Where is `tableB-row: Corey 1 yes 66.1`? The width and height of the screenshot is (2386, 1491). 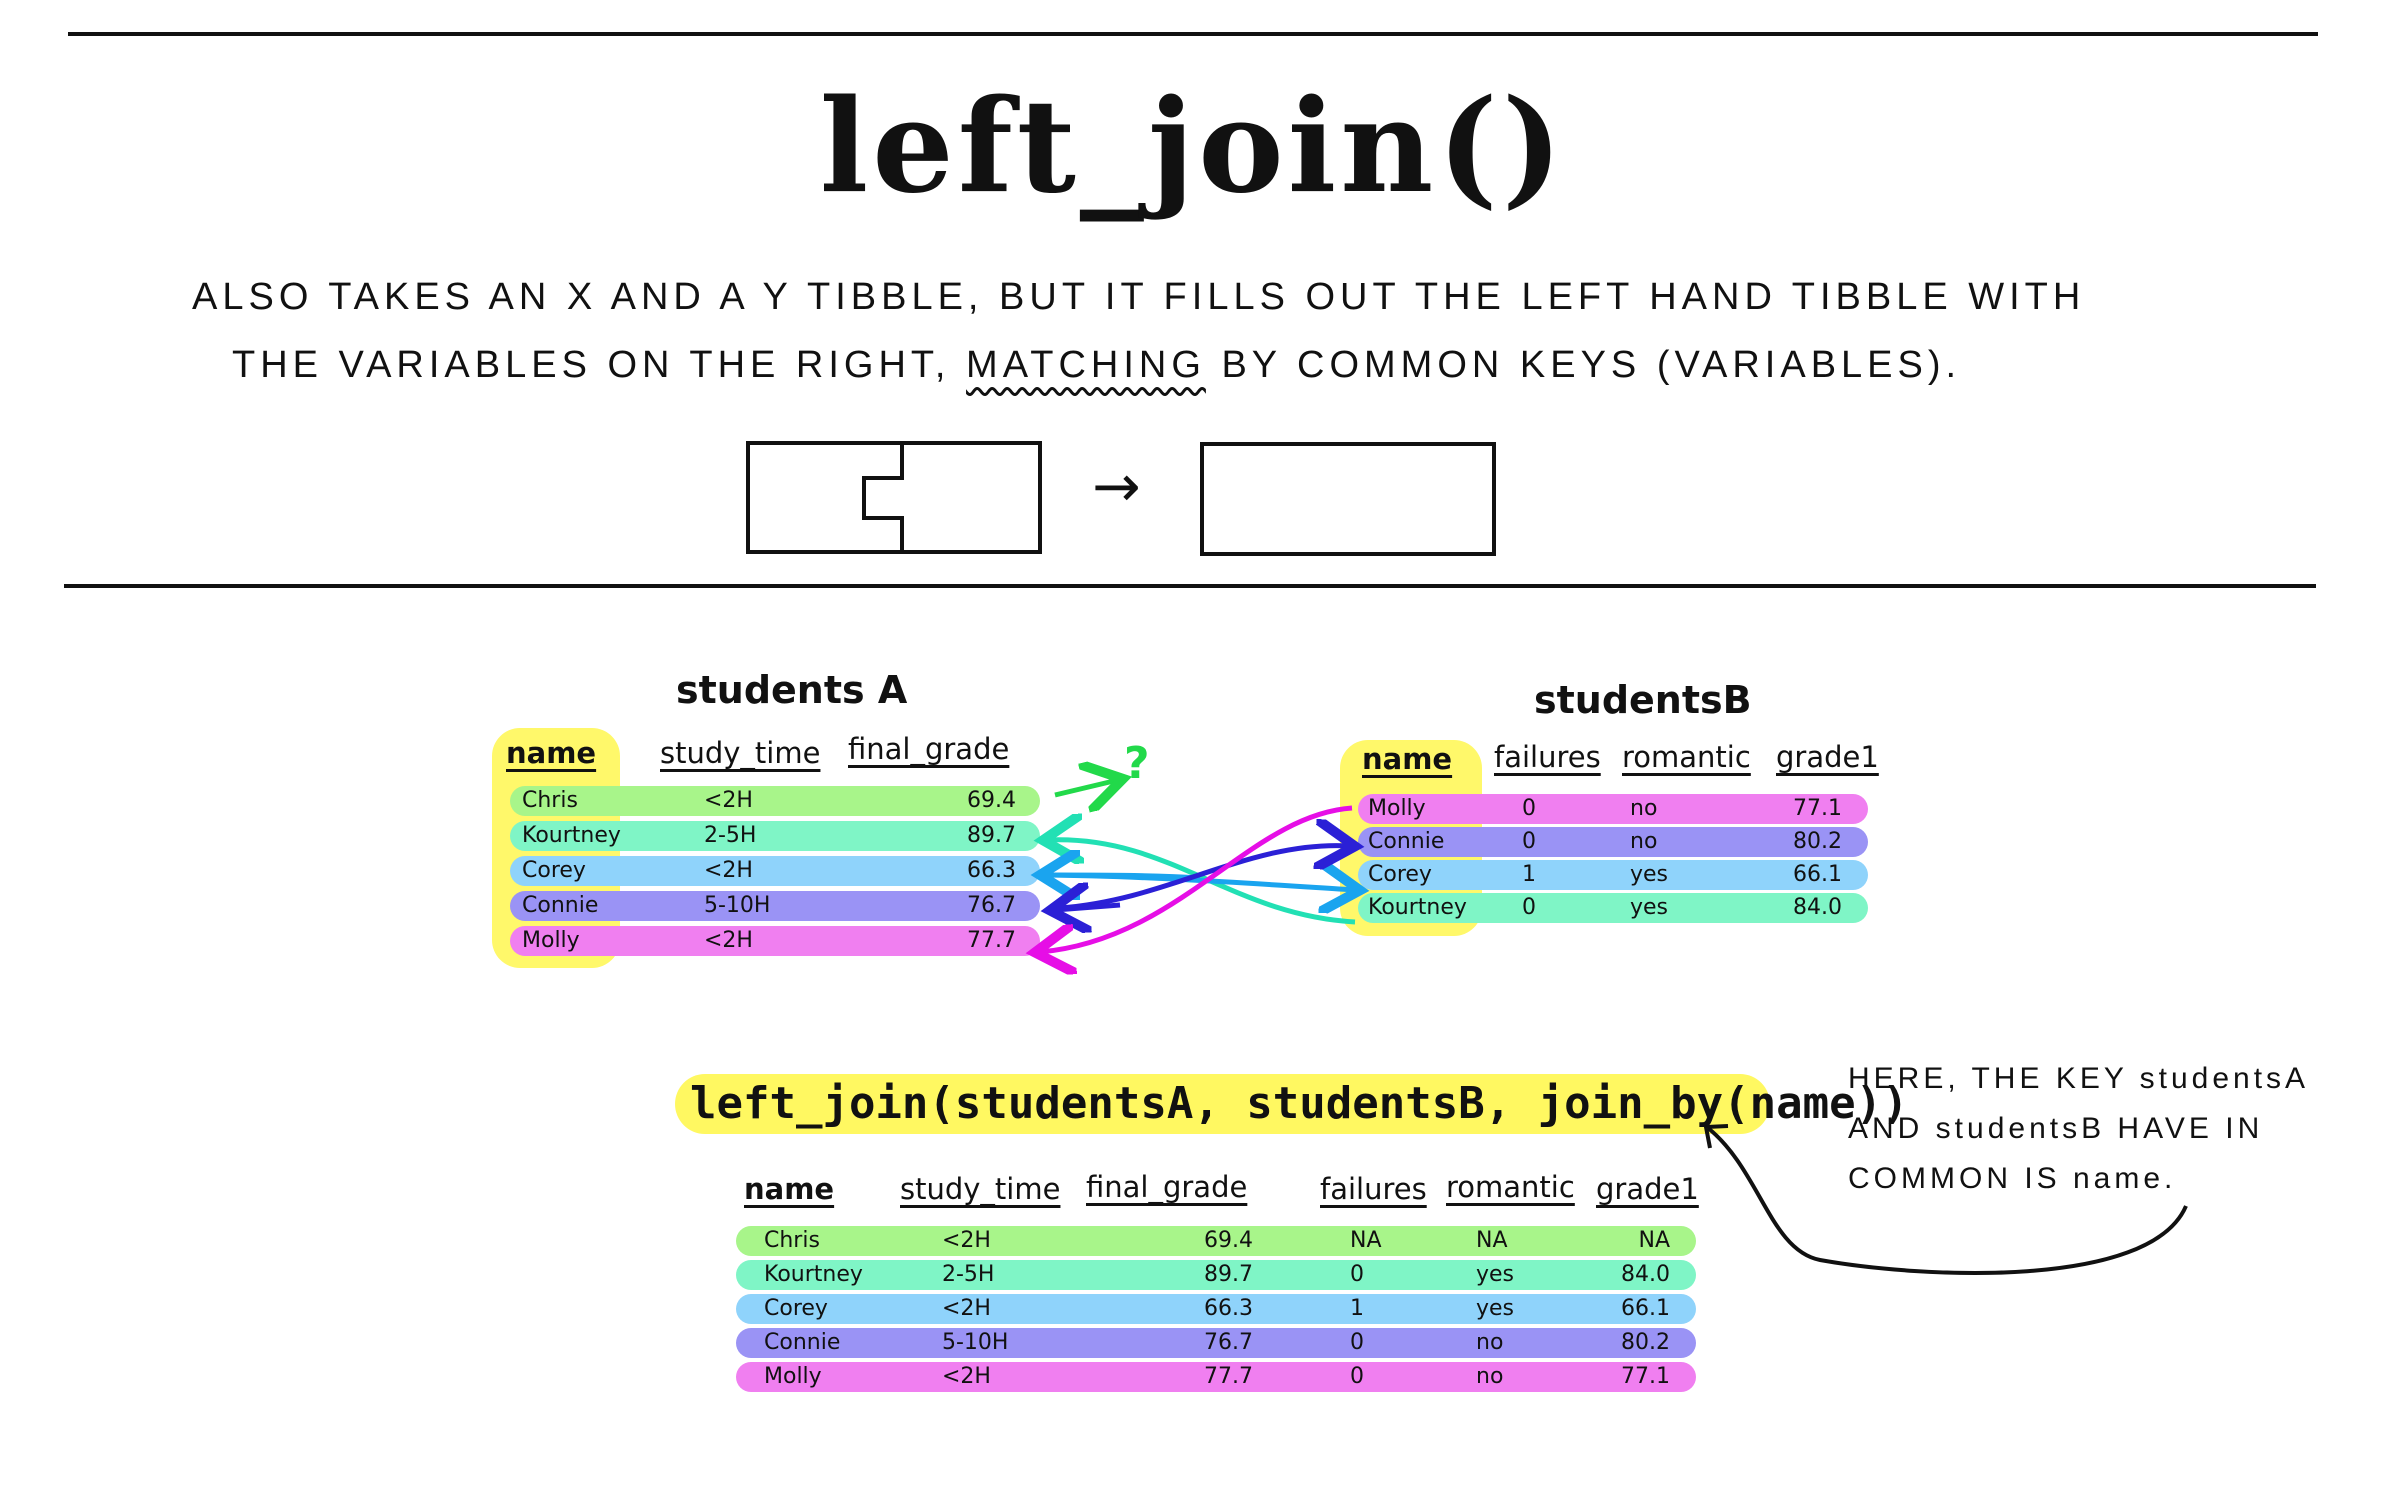 tableB-row: Corey 1 yes 66.1 is located at coordinates (1613, 875).